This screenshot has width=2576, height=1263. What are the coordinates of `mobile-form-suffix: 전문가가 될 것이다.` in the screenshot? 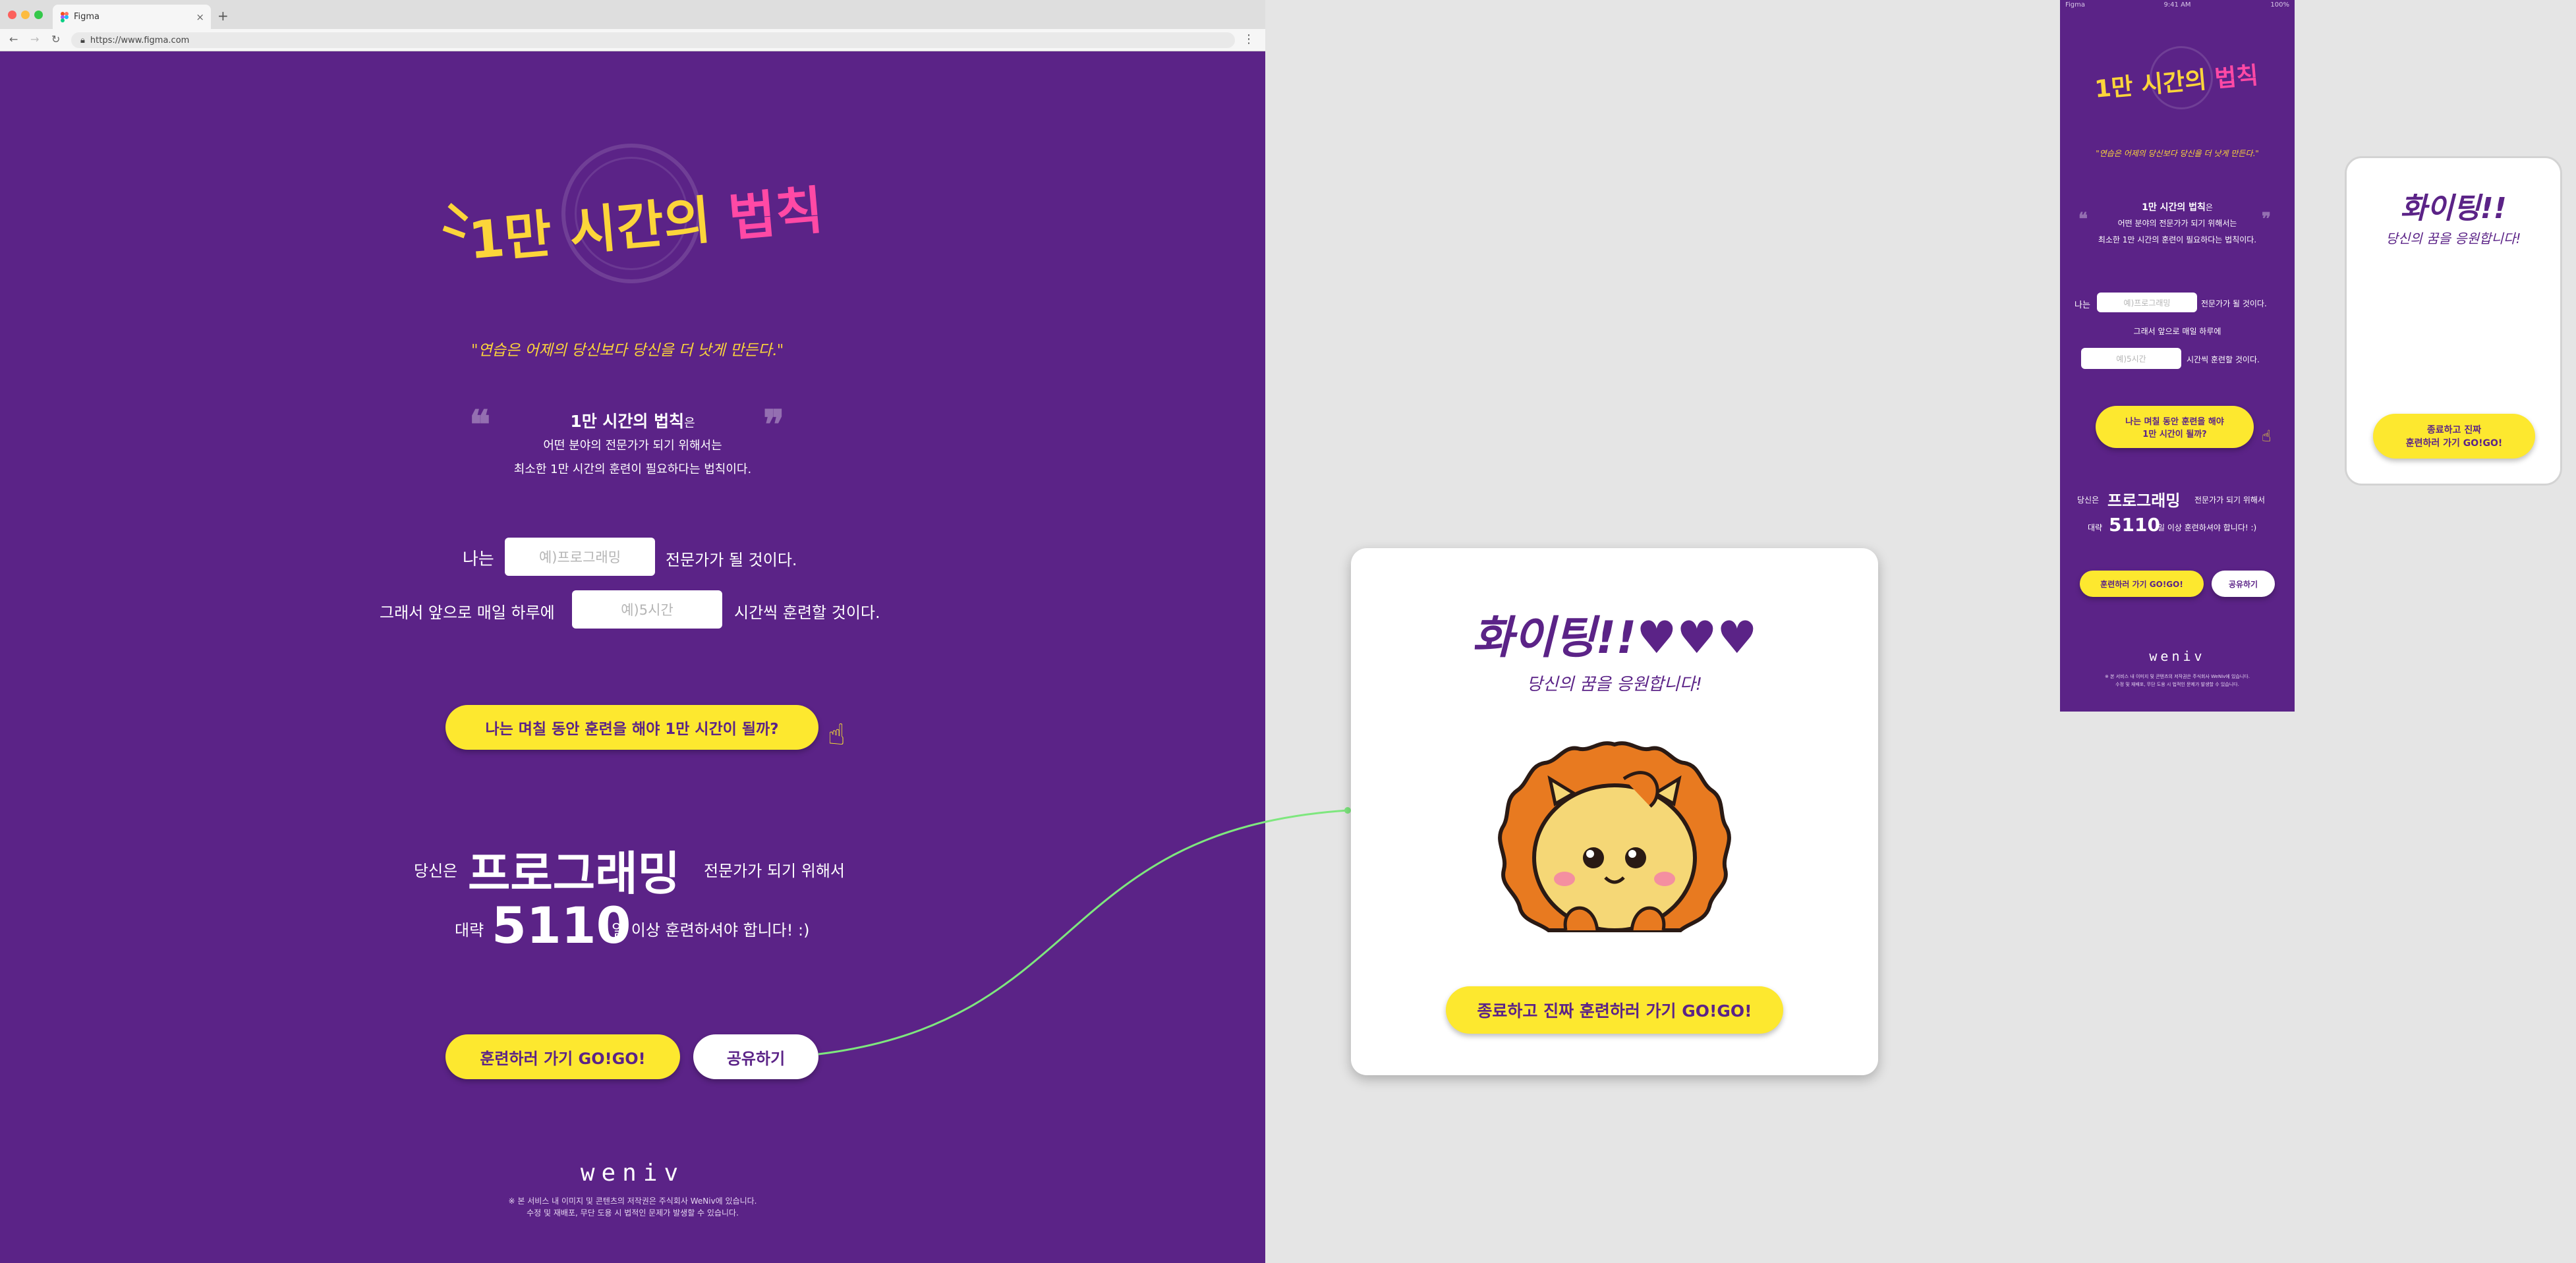 It's located at (2234, 303).